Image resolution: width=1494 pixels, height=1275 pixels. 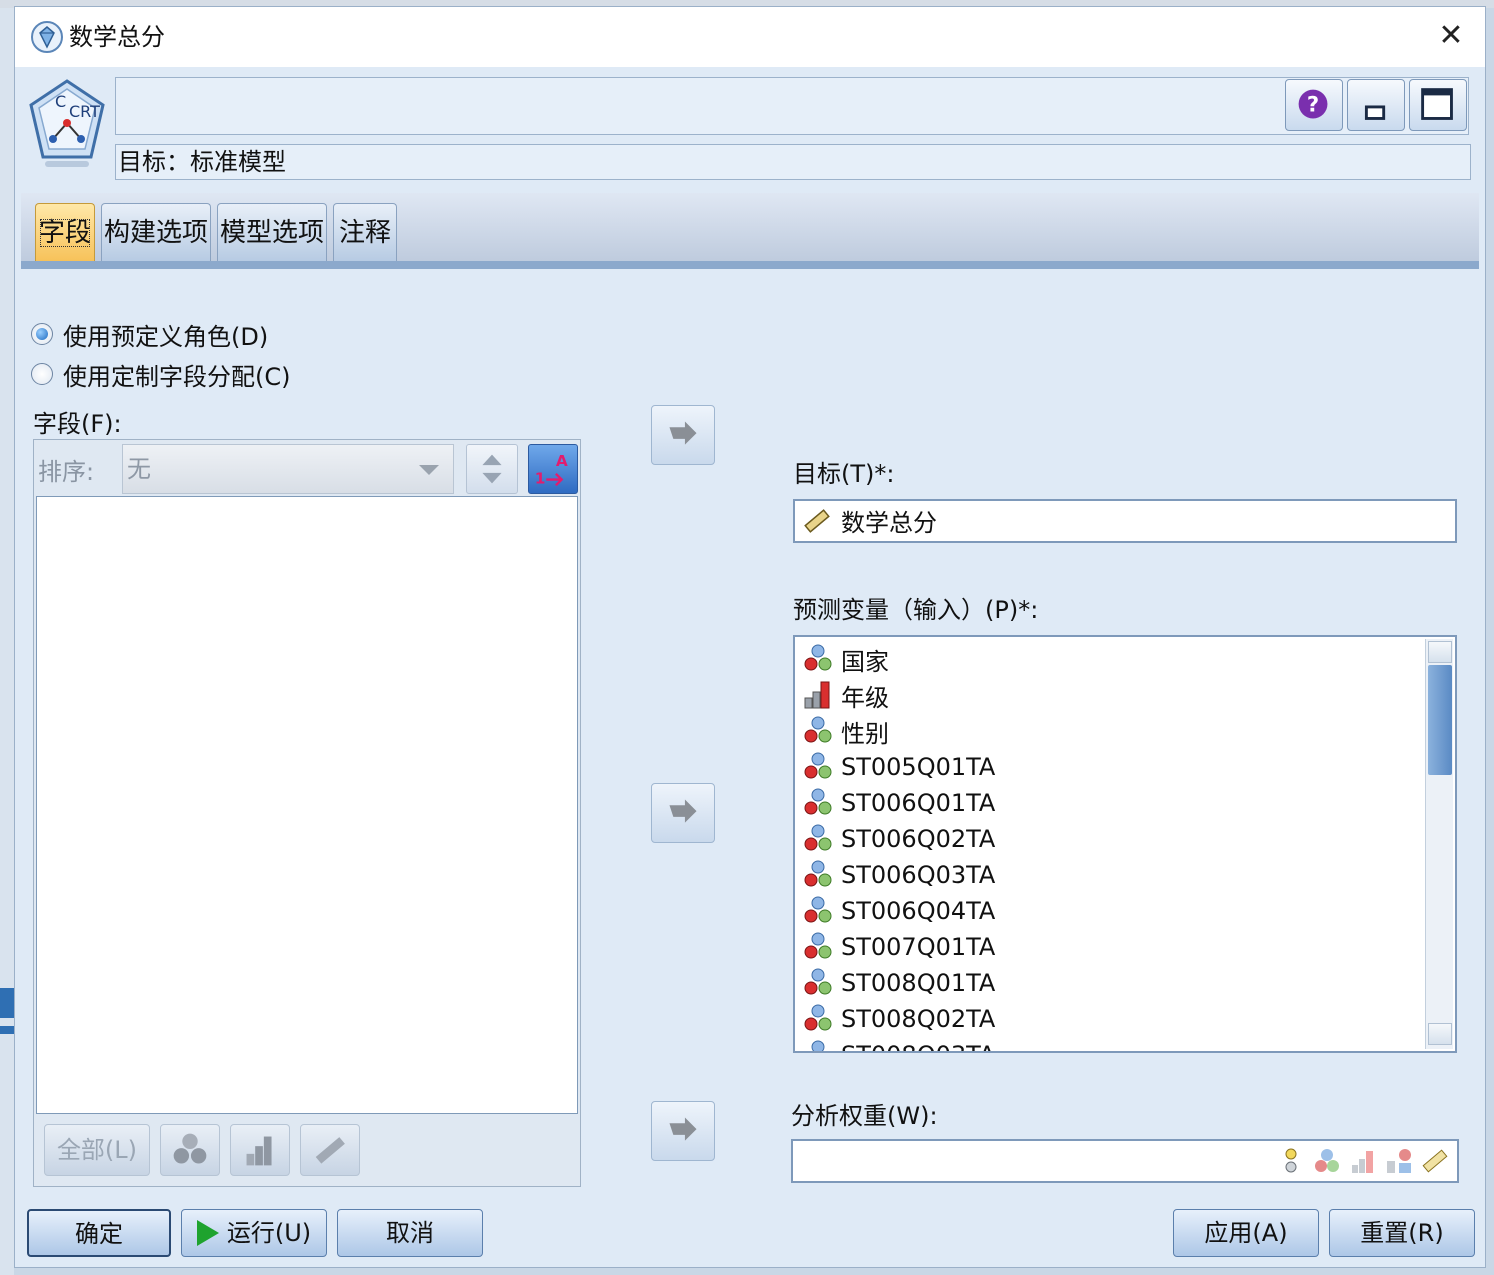 What do you see at coordinates (1439, 844) in the screenshot?
I see `scrollbar` at bounding box center [1439, 844].